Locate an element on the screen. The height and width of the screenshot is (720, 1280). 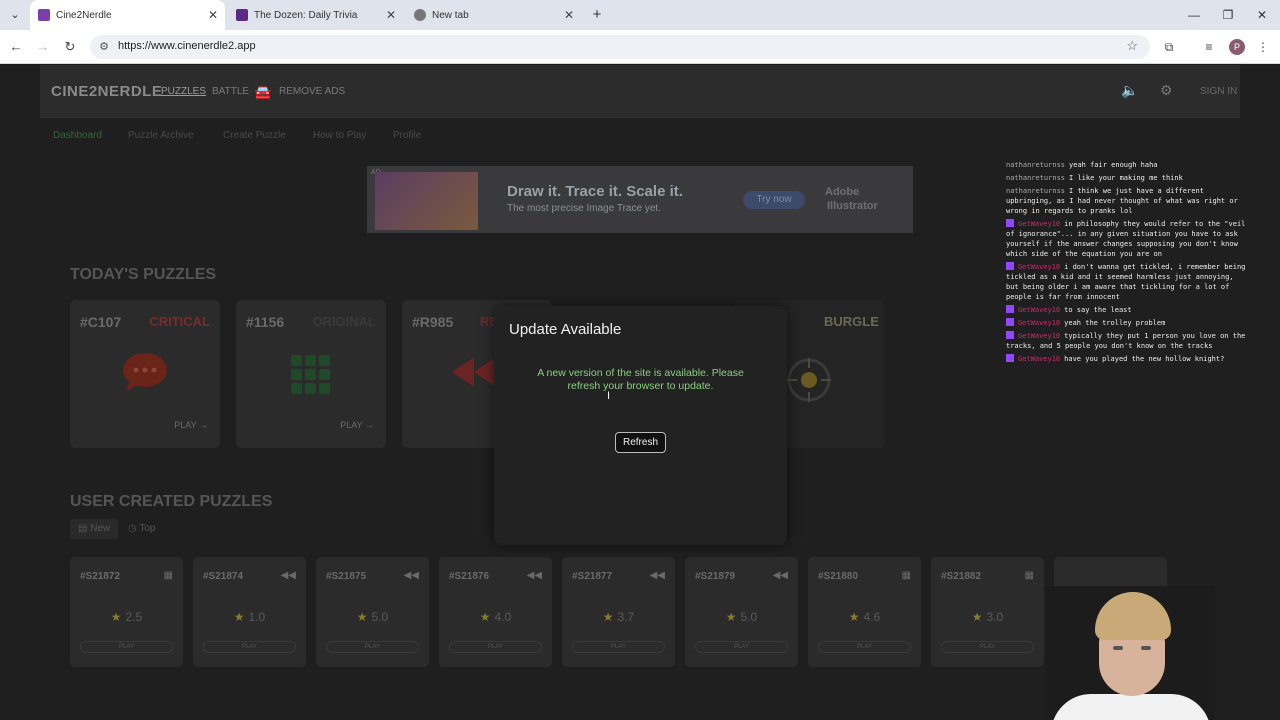
tab-cine2nerdle: Cine2Nerdle ✕ is located at coordinates (127, 15).